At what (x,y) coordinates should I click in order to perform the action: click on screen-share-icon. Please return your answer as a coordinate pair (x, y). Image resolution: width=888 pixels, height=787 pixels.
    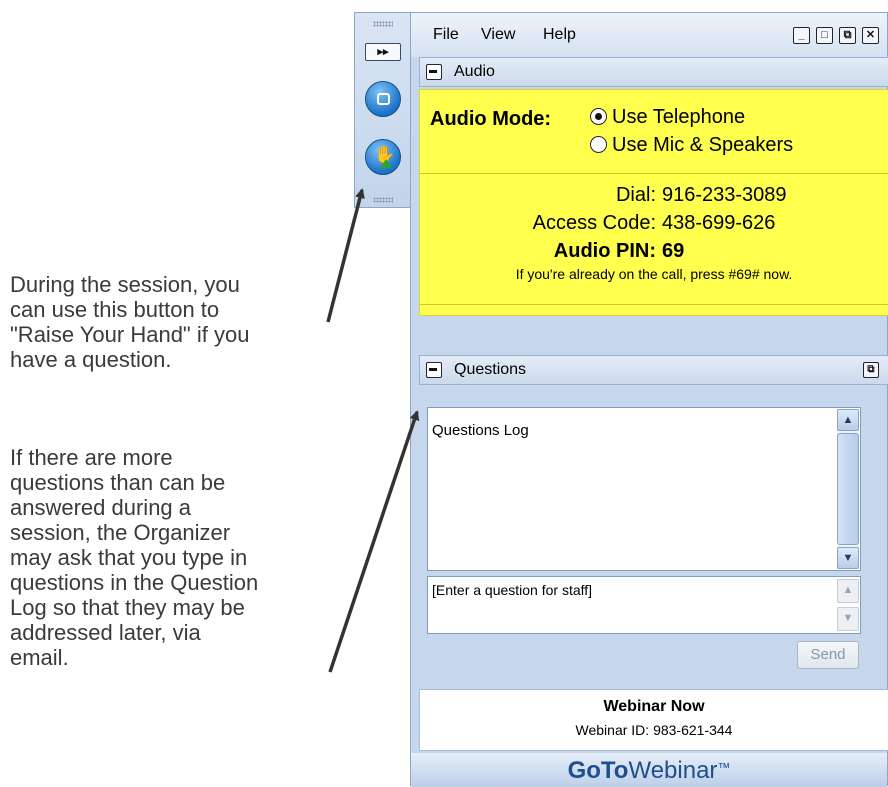
    Looking at the image, I should click on (383, 99).